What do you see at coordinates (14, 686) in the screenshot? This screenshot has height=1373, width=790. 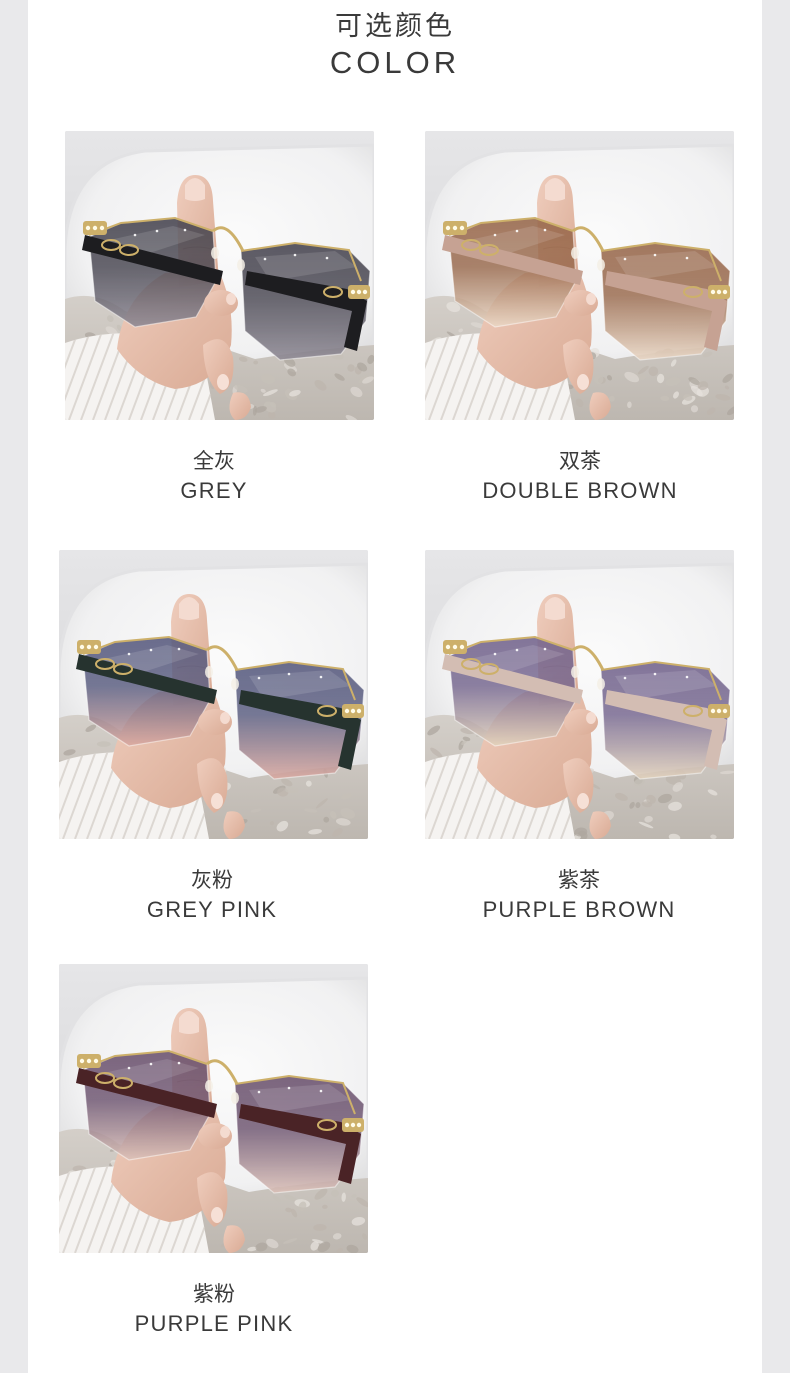 I see `left-side-bar` at bounding box center [14, 686].